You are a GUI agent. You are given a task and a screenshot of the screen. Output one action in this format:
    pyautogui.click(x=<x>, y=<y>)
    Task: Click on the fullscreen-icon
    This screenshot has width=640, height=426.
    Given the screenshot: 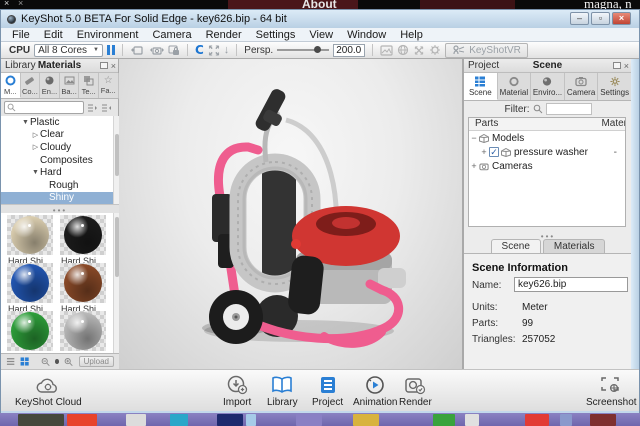 What is the action you would take?
    pyautogui.click(x=214, y=50)
    